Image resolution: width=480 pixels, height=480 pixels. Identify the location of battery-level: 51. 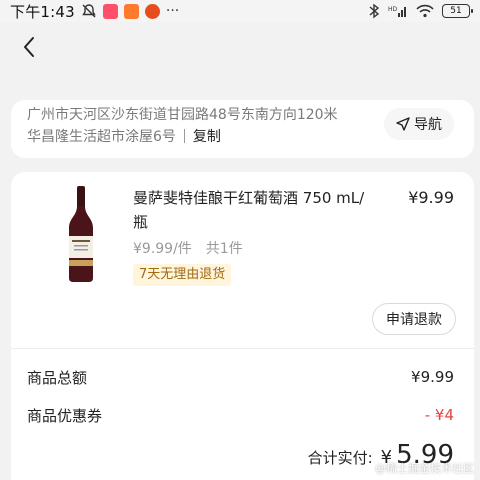
(456, 11).